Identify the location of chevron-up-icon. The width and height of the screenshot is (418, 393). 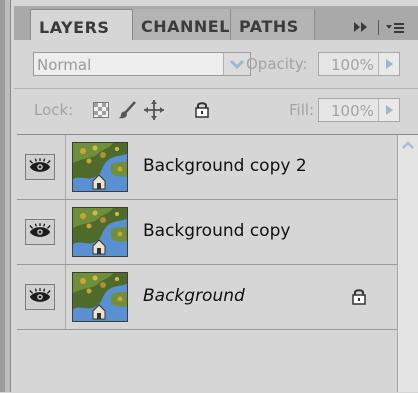
(408, 145).